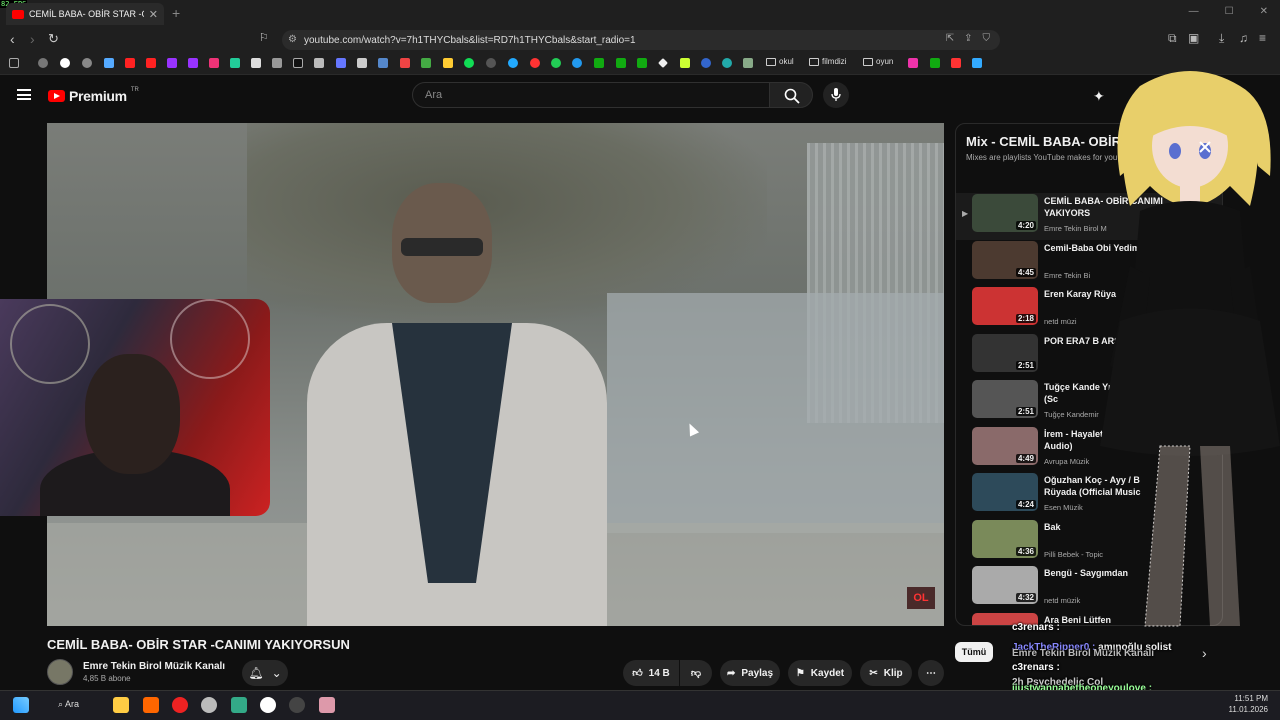 The height and width of the screenshot is (720, 1280). Describe the element at coordinates (85, 14) in the screenshot. I see `browser-tab: CEMİL BABA- OBİR STAR -CA ✕` at that location.